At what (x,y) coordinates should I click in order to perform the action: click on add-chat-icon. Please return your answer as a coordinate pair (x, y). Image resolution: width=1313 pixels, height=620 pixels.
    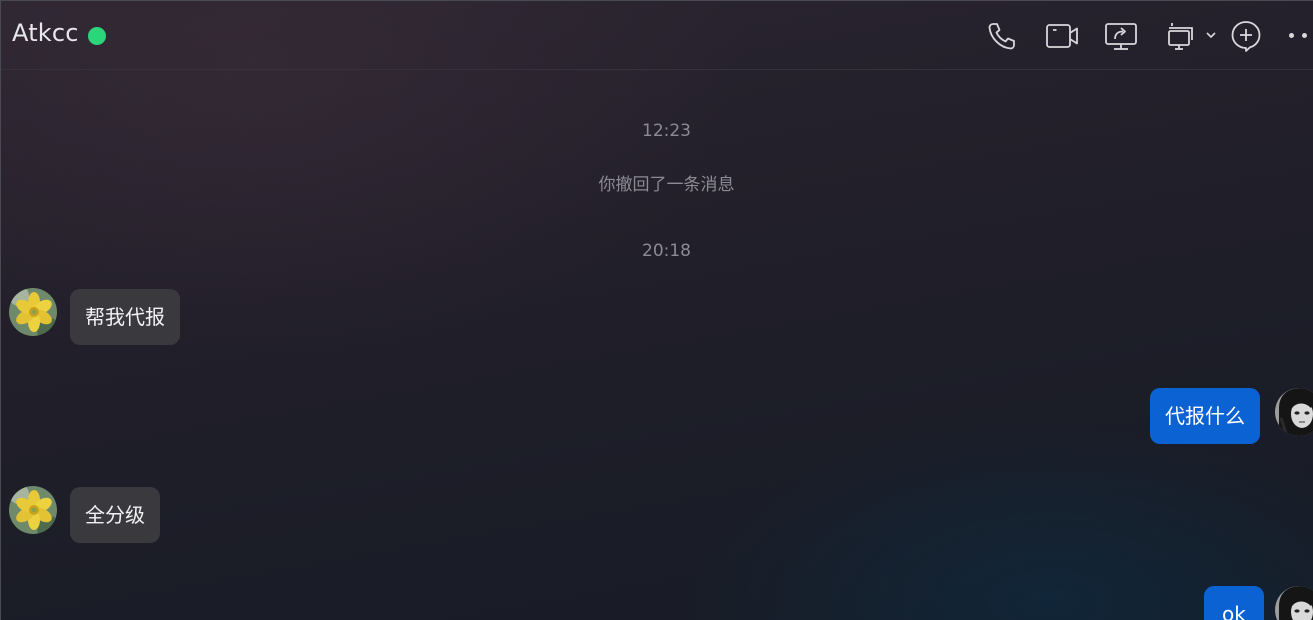
    Looking at the image, I should click on (1246, 36).